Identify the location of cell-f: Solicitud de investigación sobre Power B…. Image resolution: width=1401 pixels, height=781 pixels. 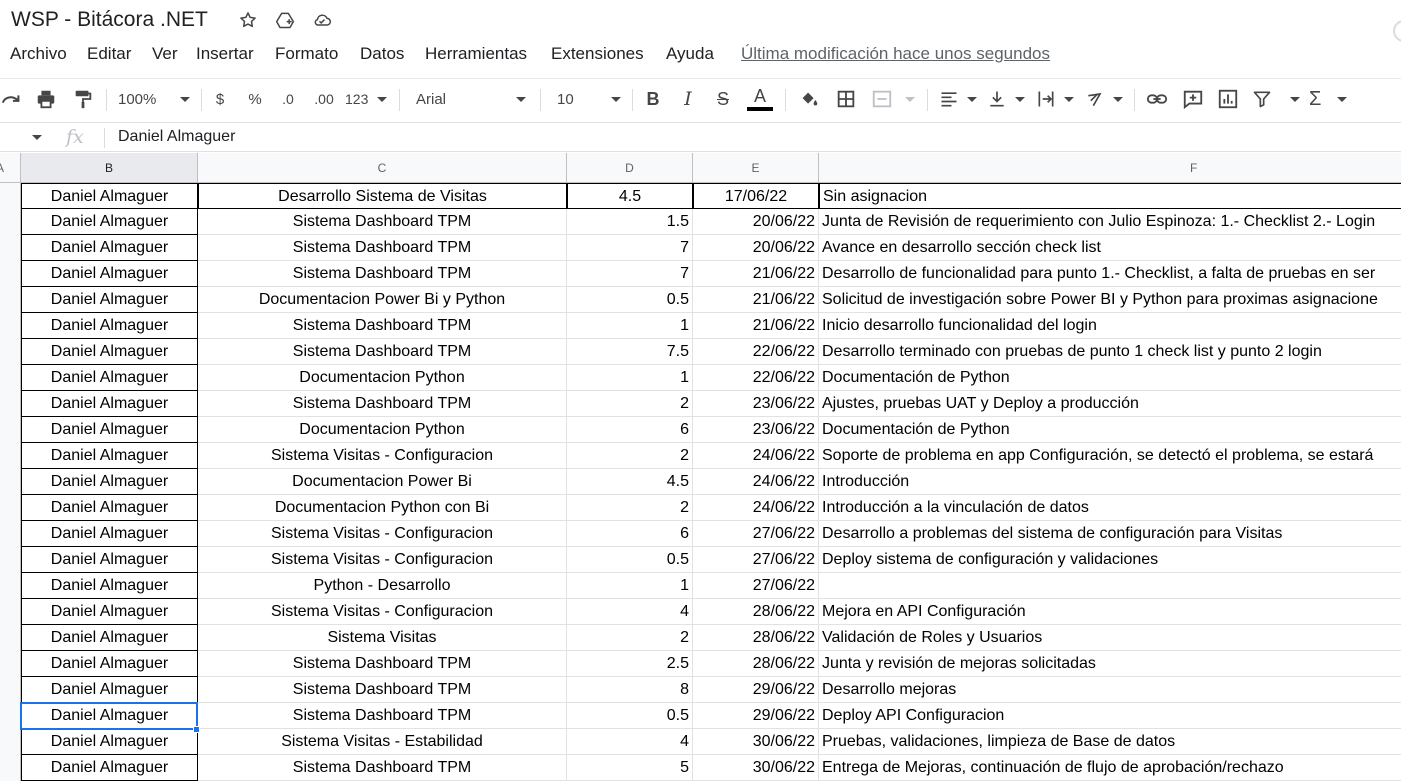
(1110, 300).